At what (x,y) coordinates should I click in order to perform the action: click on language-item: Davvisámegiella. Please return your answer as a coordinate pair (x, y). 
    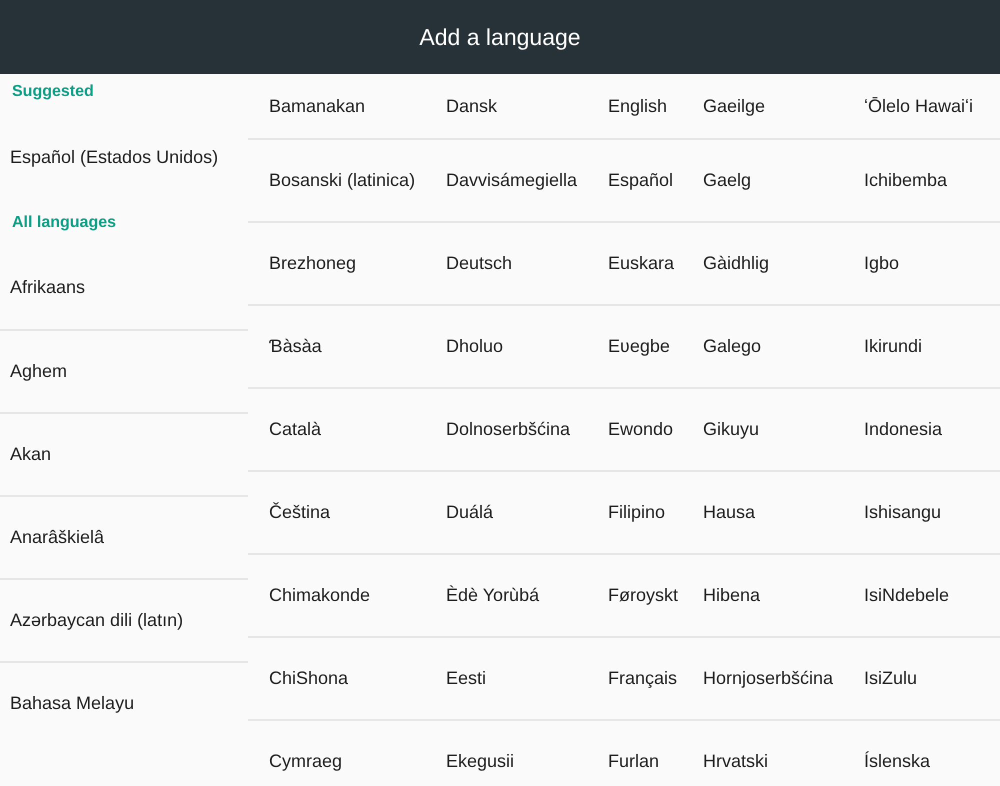
    Looking at the image, I should click on (512, 180).